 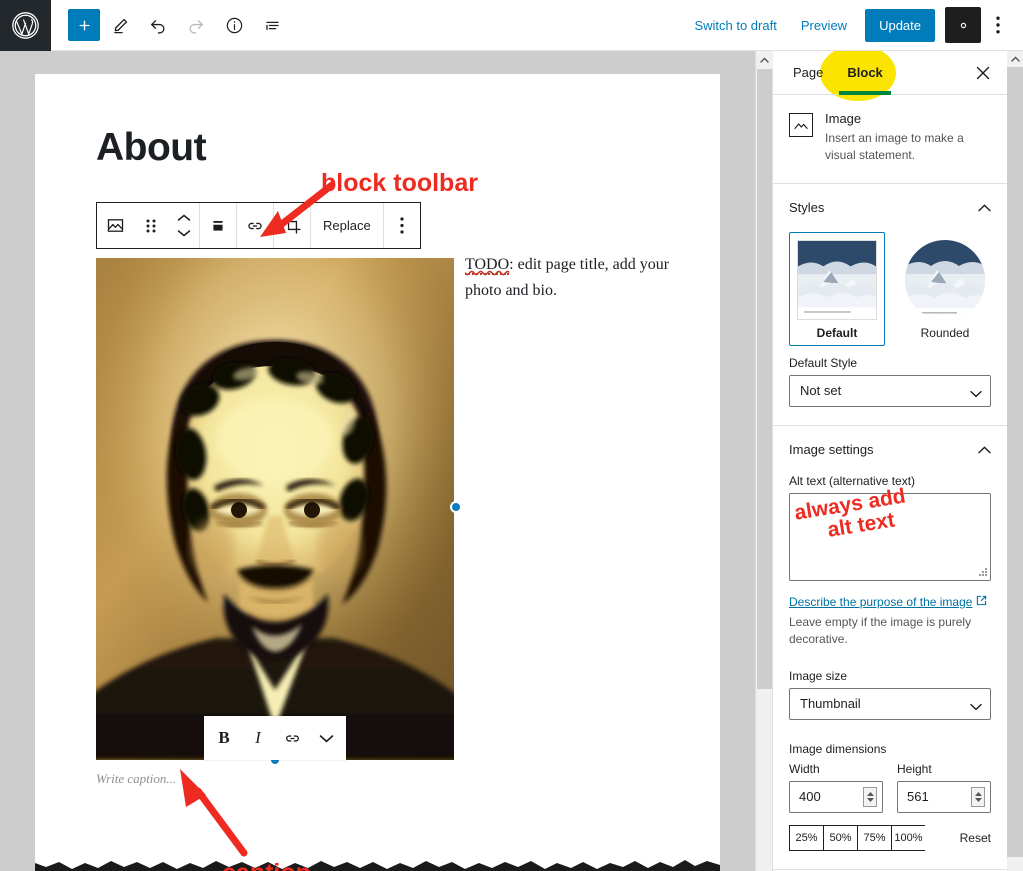 I want to click on rich-text-format-toolbar: B I, so click(x=275, y=738).